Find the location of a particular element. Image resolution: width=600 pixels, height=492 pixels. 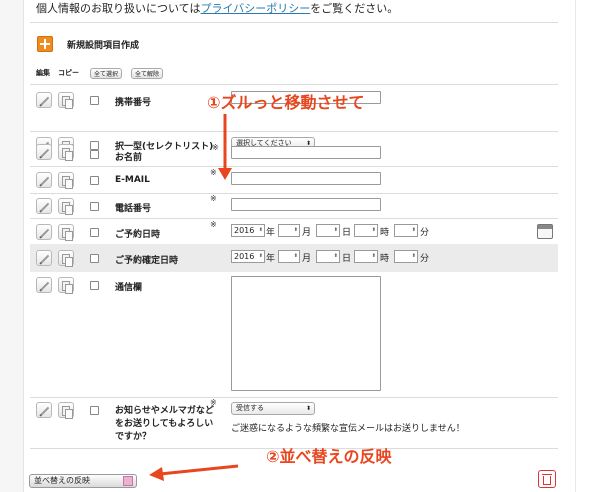

arrow-left-icon is located at coordinates (194, 472).